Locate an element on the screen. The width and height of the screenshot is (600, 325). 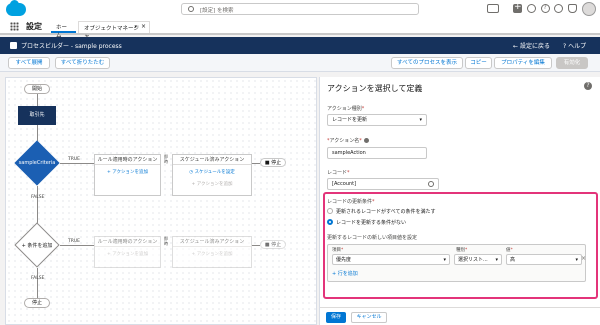
add-action-link: + アクションを追加 is located at coordinates (127, 172).